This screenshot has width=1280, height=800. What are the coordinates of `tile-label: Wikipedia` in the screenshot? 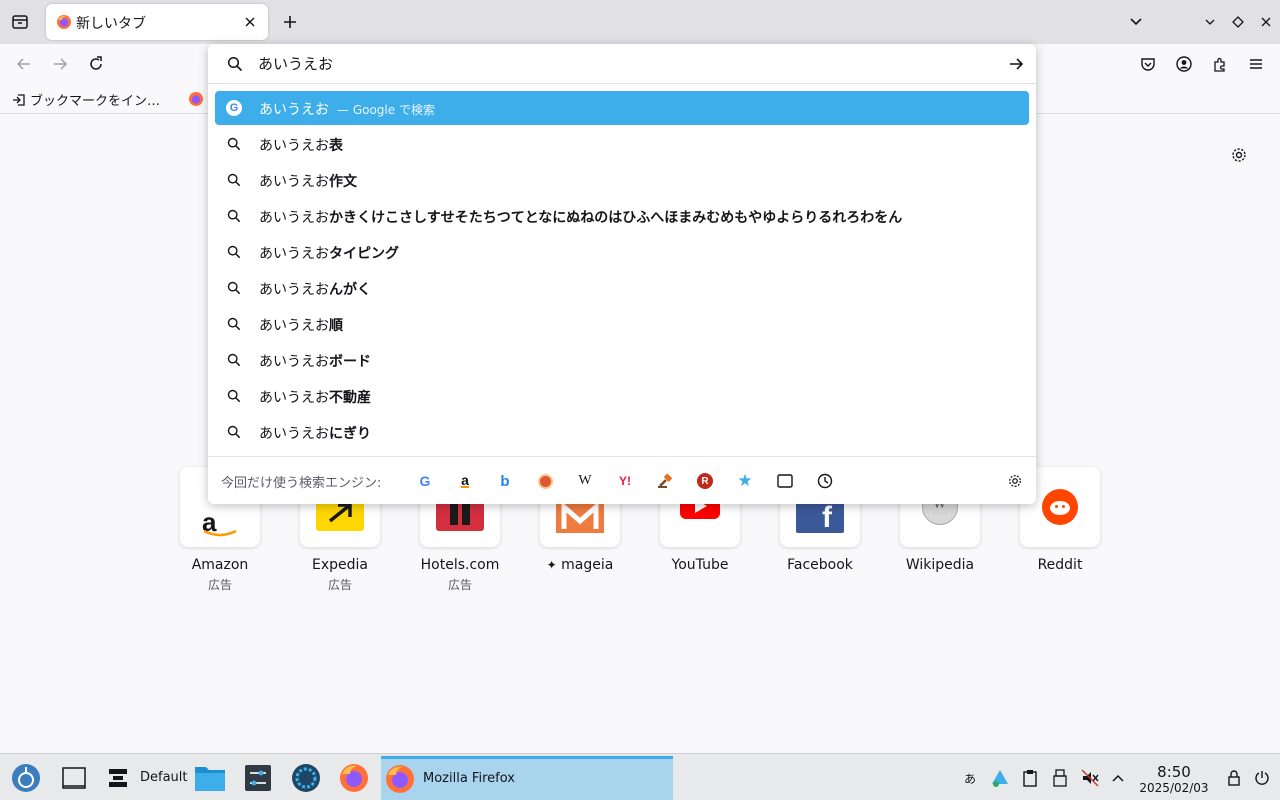 It's located at (940, 565).